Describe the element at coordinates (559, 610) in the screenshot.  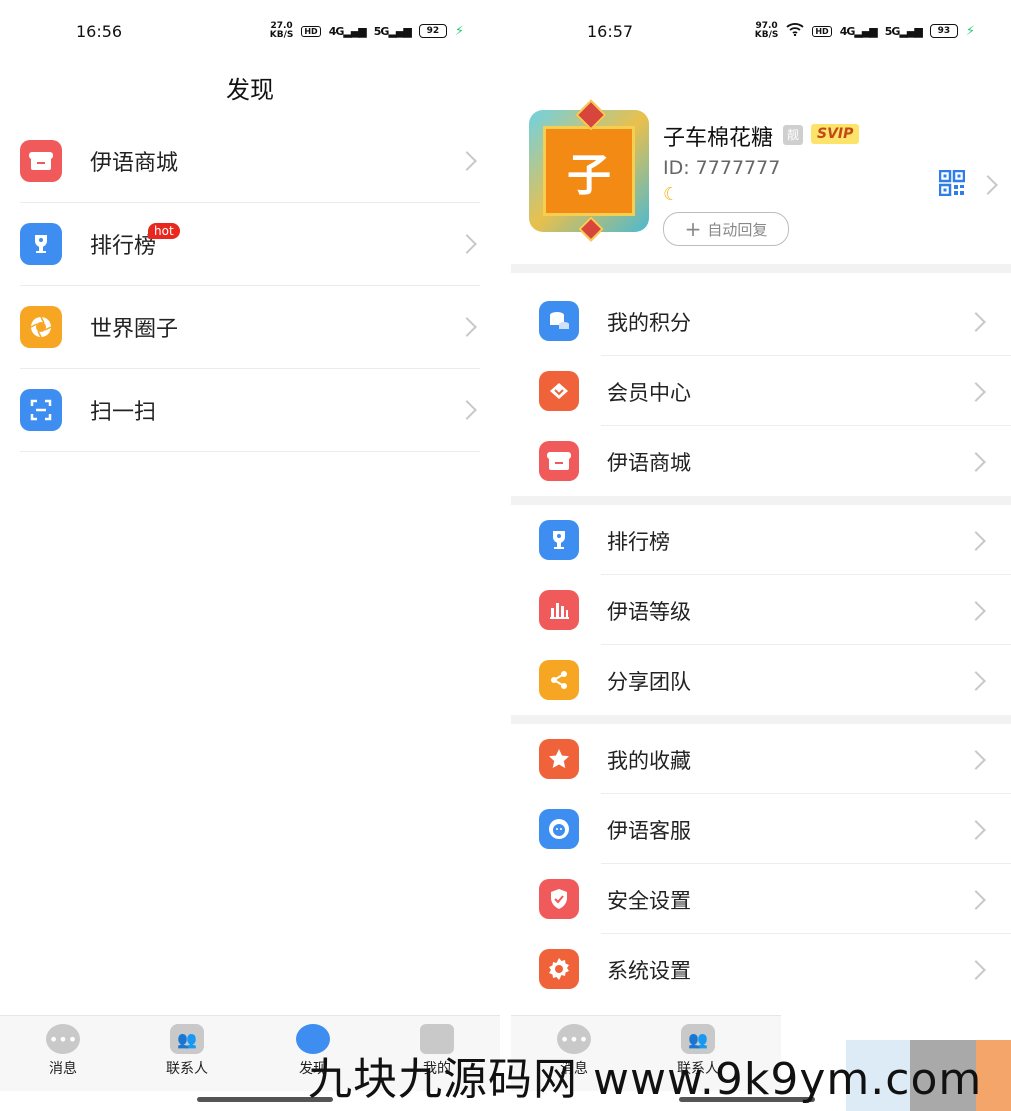
I see `bar-chart-icon` at that location.